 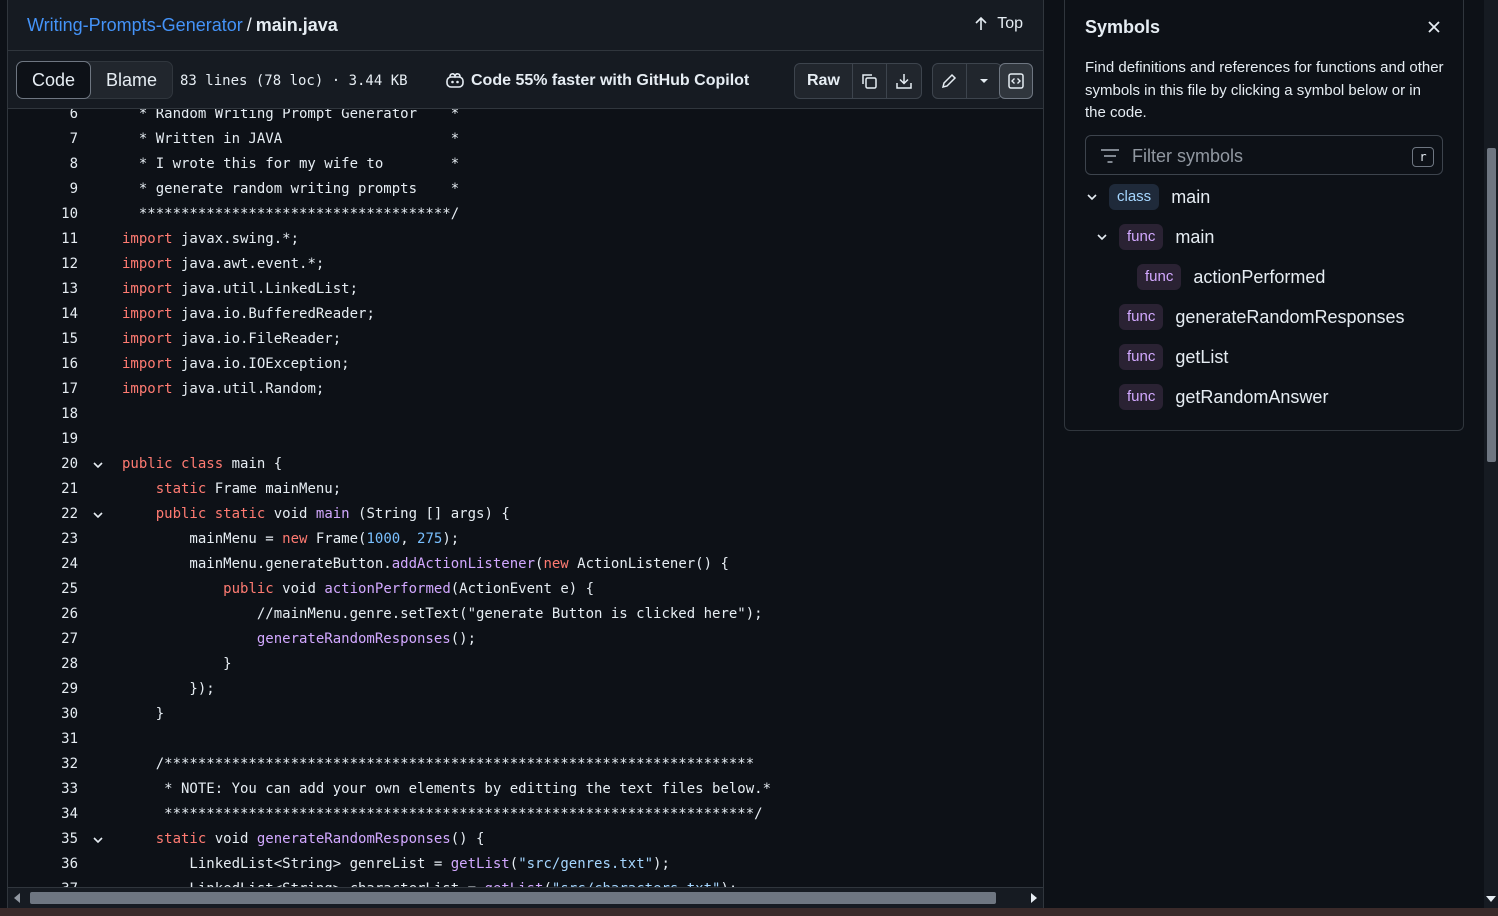 What do you see at coordinates (998, 24) in the screenshot?
I see `top-button: Top` at bounding box center [998, 24].